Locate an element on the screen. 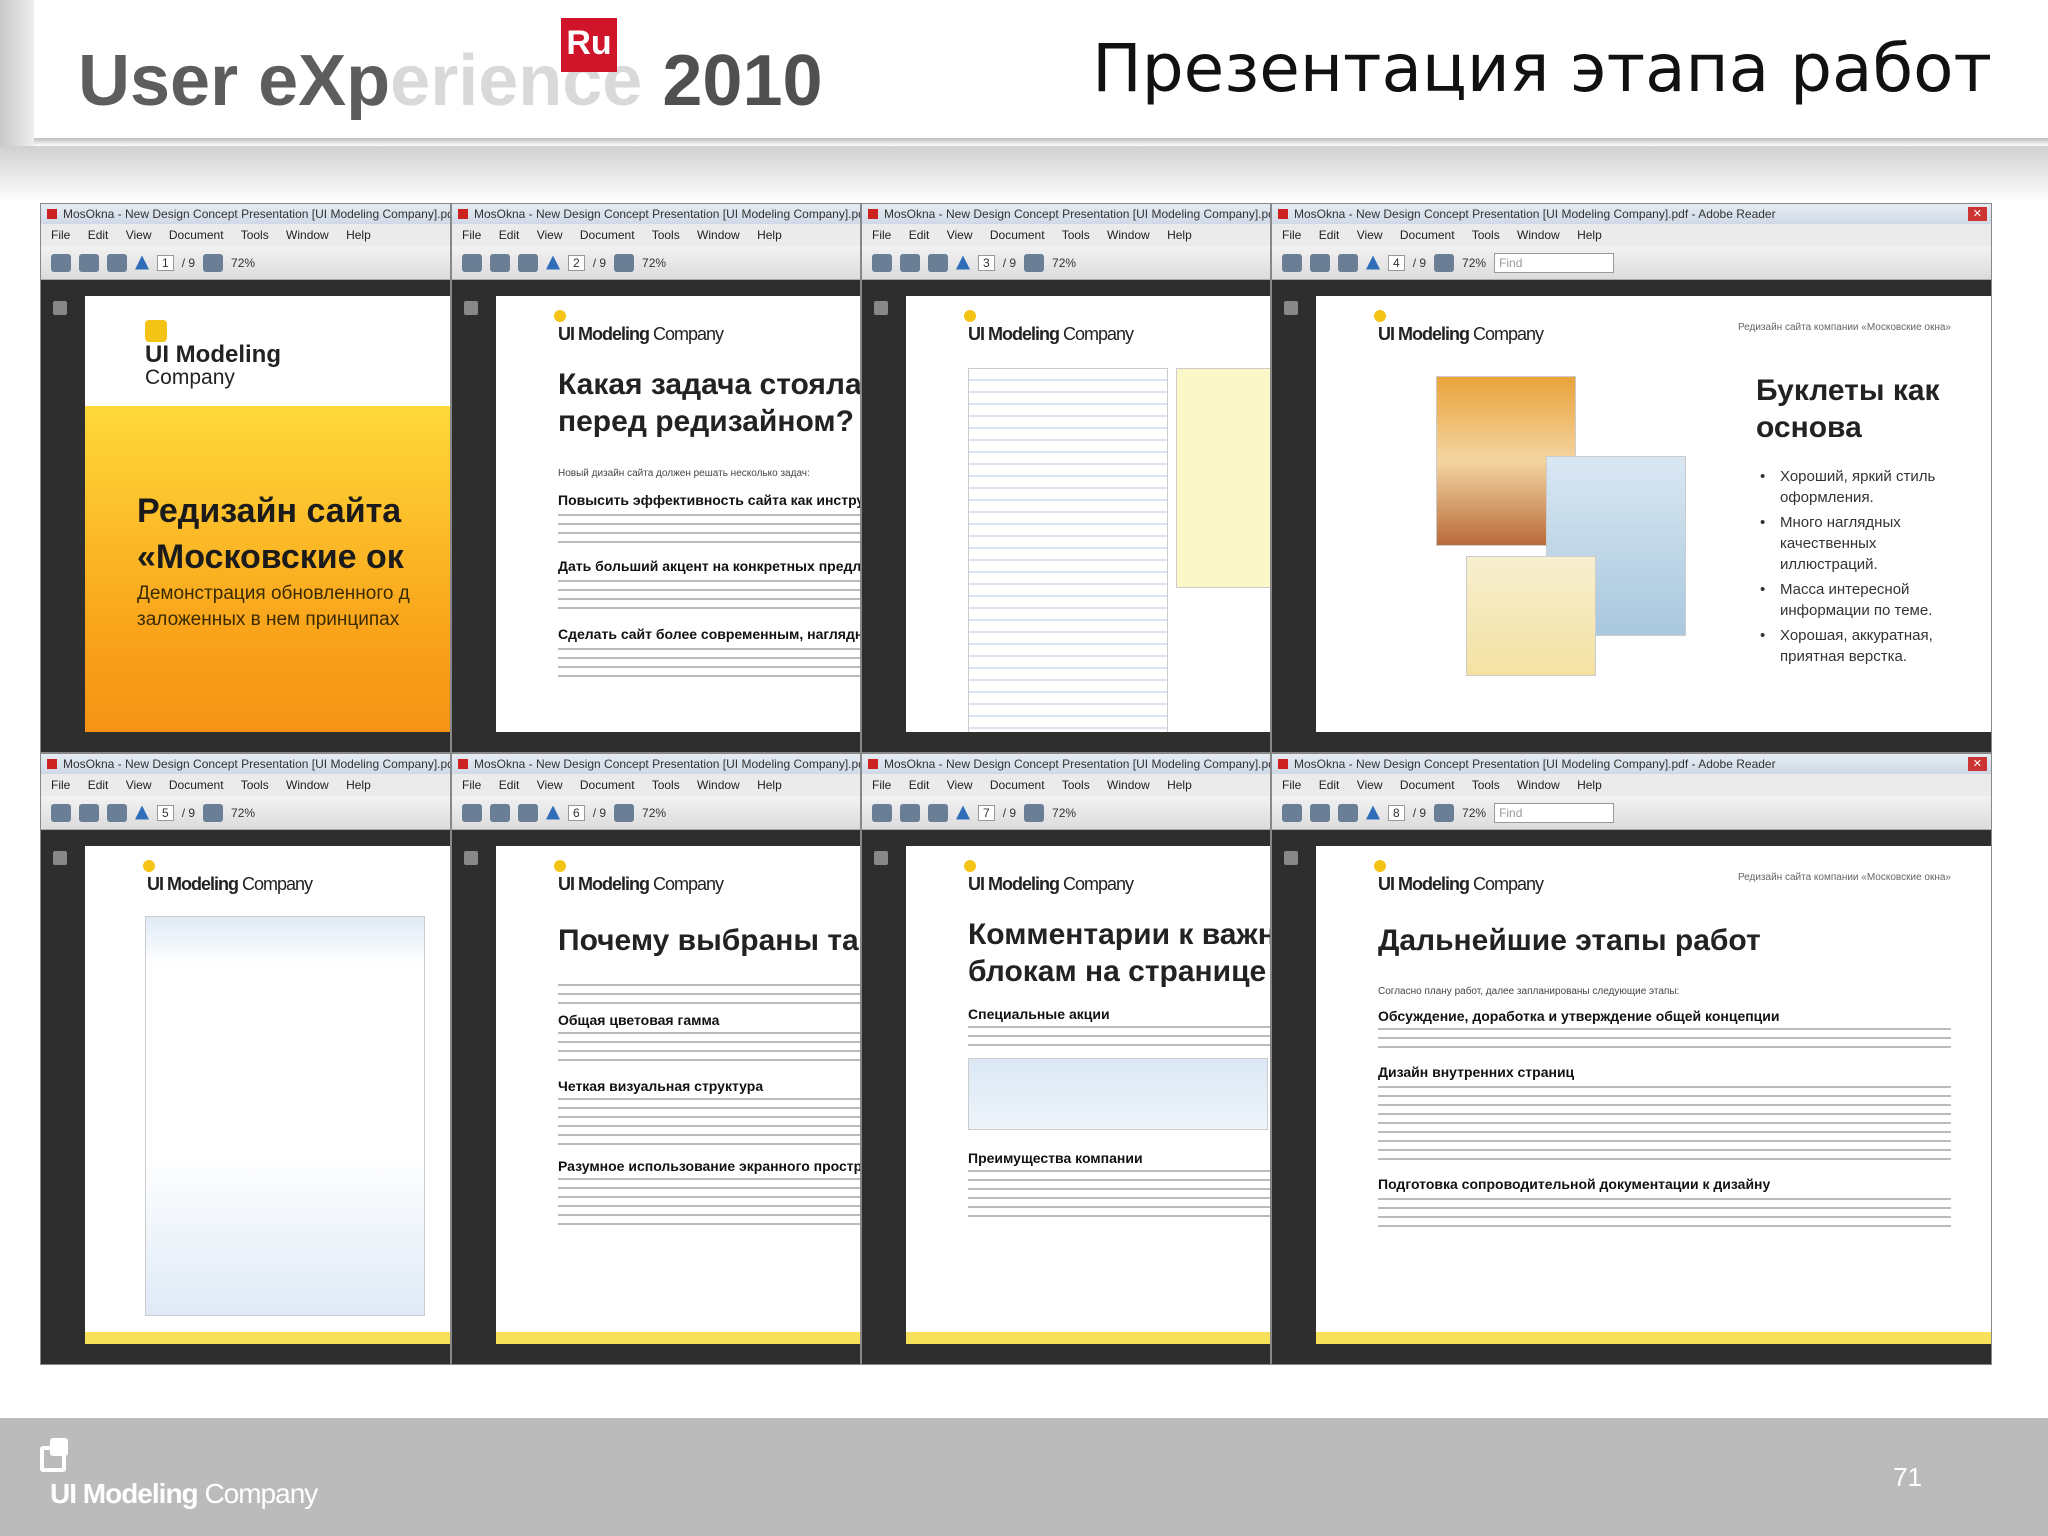  page-number-input: 1 is located at coordinates (165, 262).